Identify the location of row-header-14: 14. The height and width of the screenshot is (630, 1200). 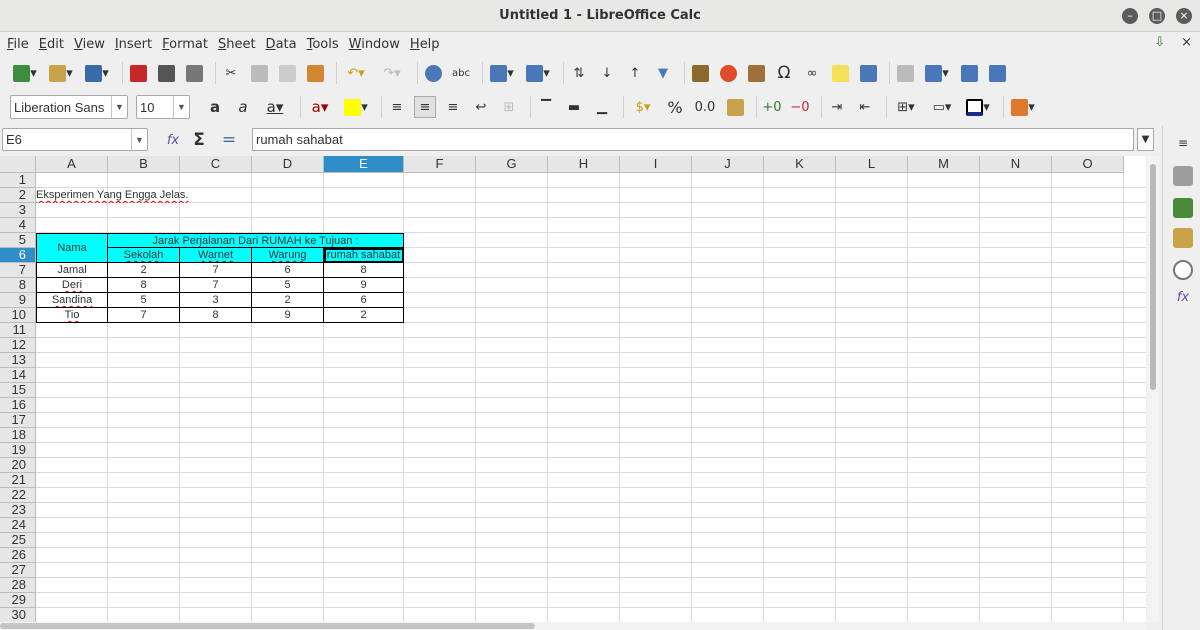
(18, 375).